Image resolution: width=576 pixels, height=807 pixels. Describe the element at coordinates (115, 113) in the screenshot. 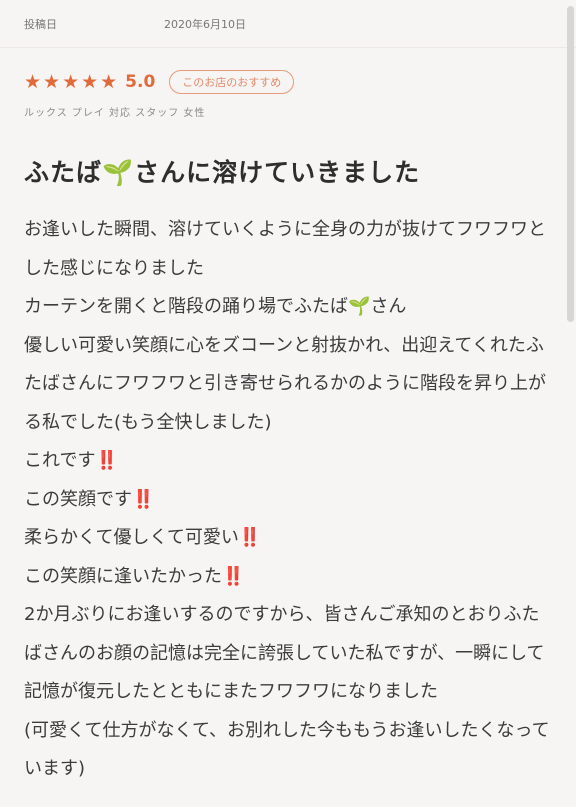

I see `rating-categories: ルックス プレイ 対応 スタッフ 女性` at that location.